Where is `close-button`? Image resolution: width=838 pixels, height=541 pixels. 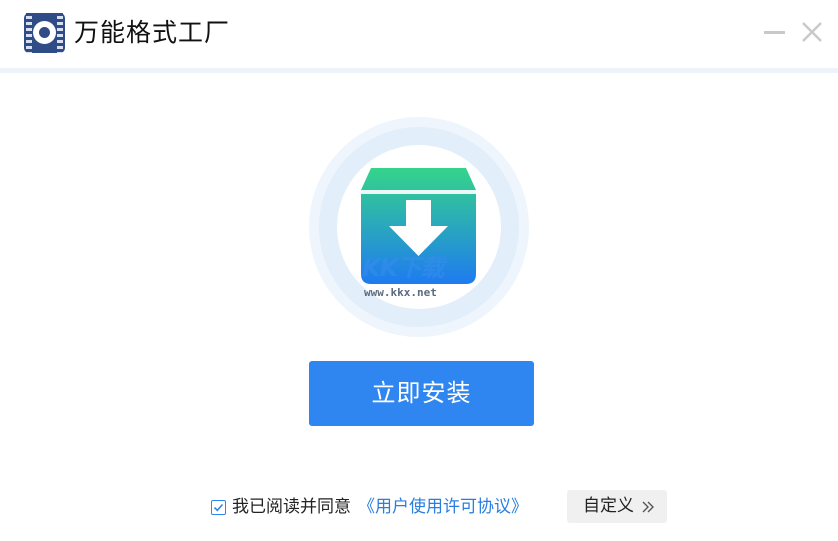
close-button is located at coordinates (812, 32).